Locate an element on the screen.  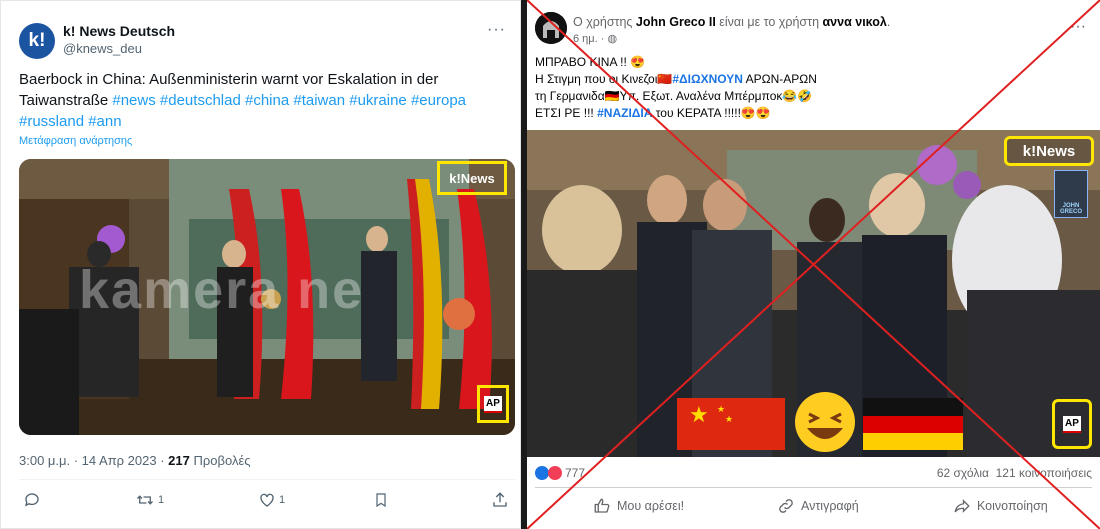
john-greco-logo: JOHN GRECO is located at coordinates (1071, 194).